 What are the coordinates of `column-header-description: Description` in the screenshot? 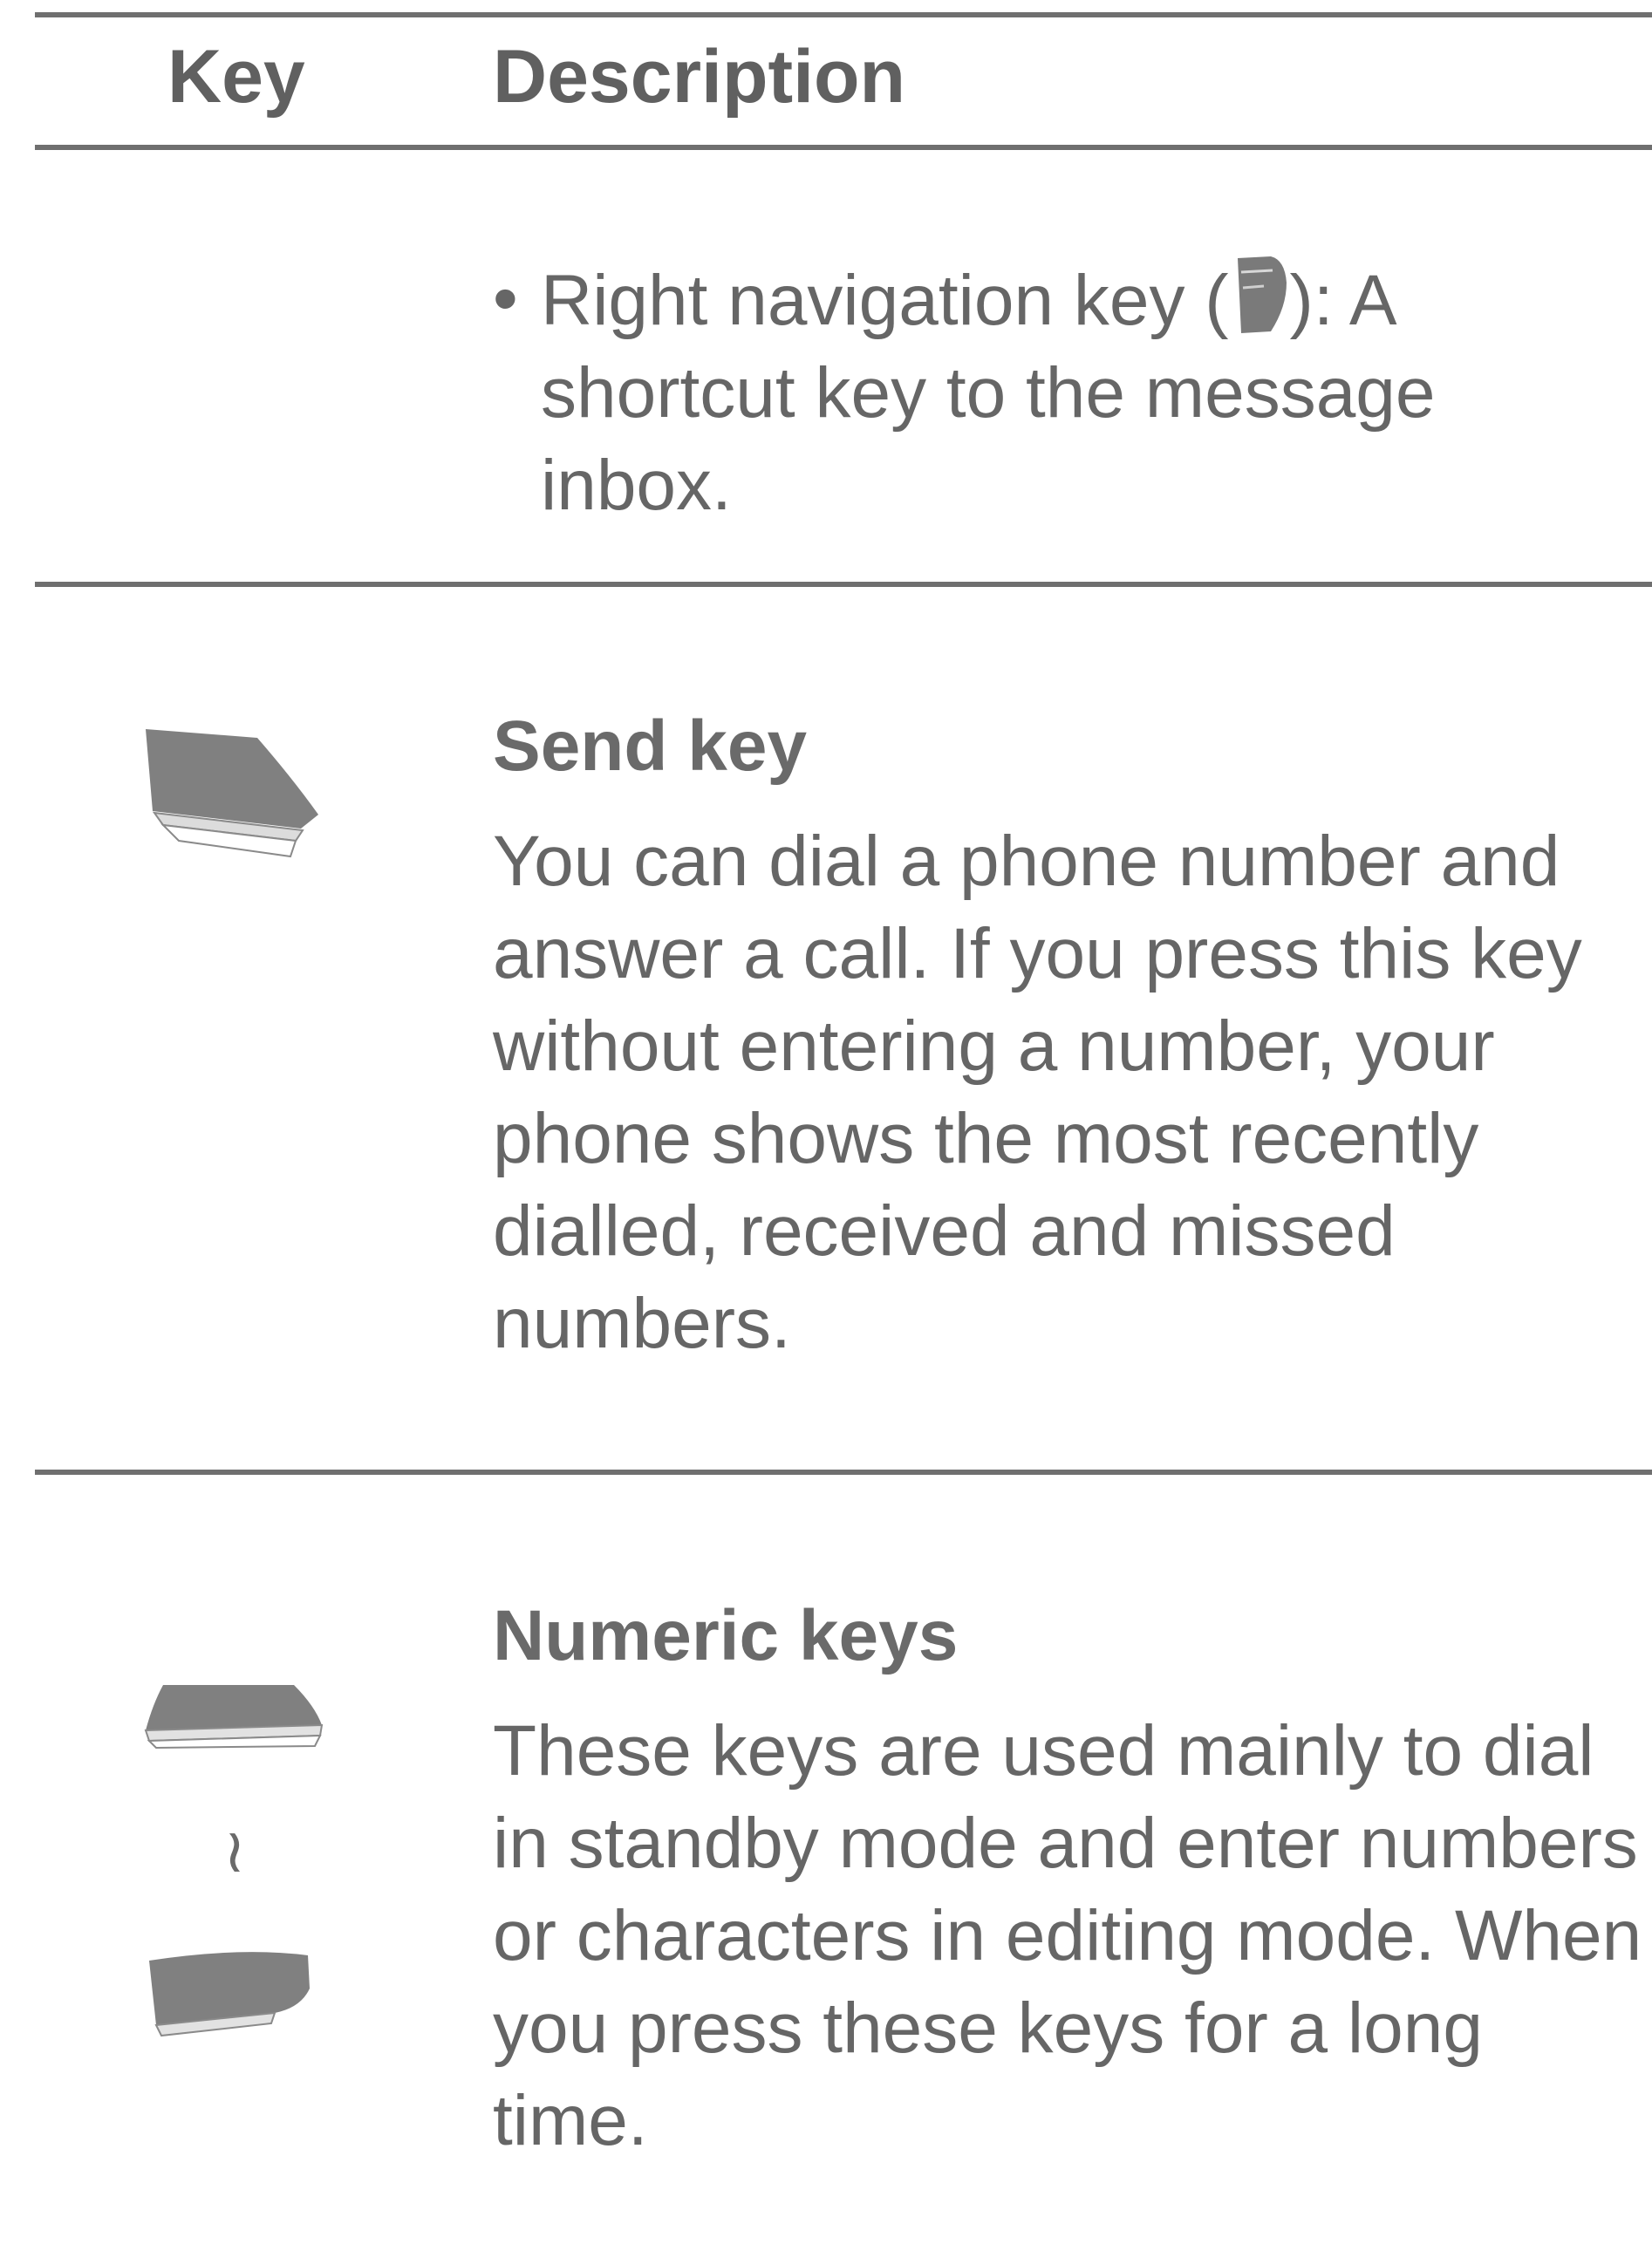 It's located at (699, 77).